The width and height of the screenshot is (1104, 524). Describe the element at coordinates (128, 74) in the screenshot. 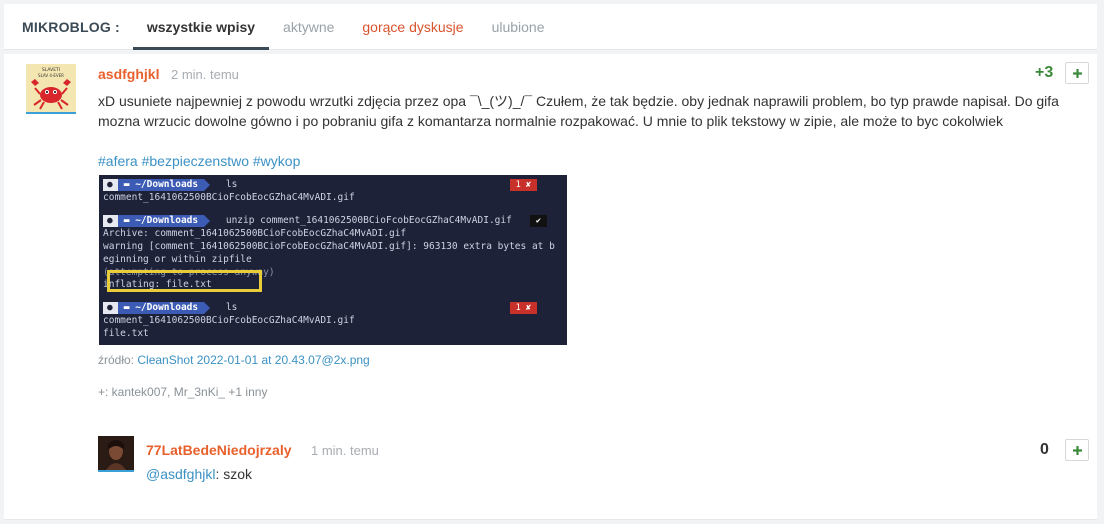

I see `post-author: asdfghjkl` at that location.